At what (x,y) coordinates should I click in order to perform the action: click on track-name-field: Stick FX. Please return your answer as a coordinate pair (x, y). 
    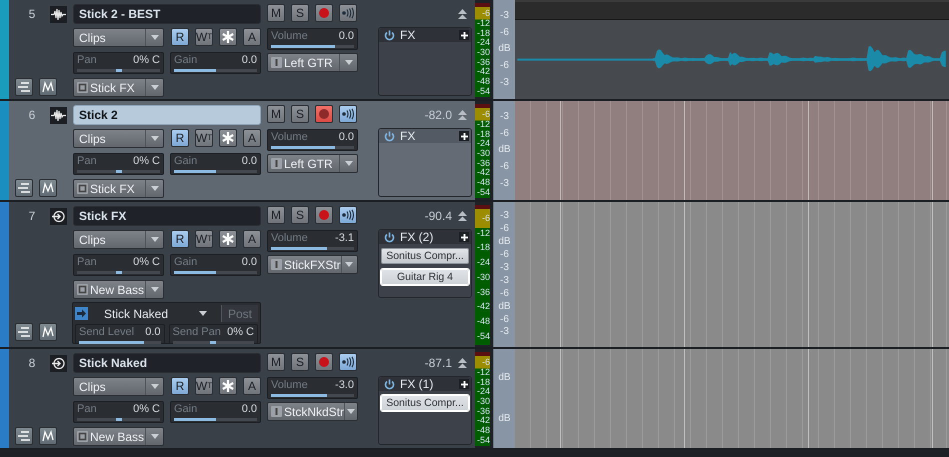
    Looking at the image, I should click on (167, 216).